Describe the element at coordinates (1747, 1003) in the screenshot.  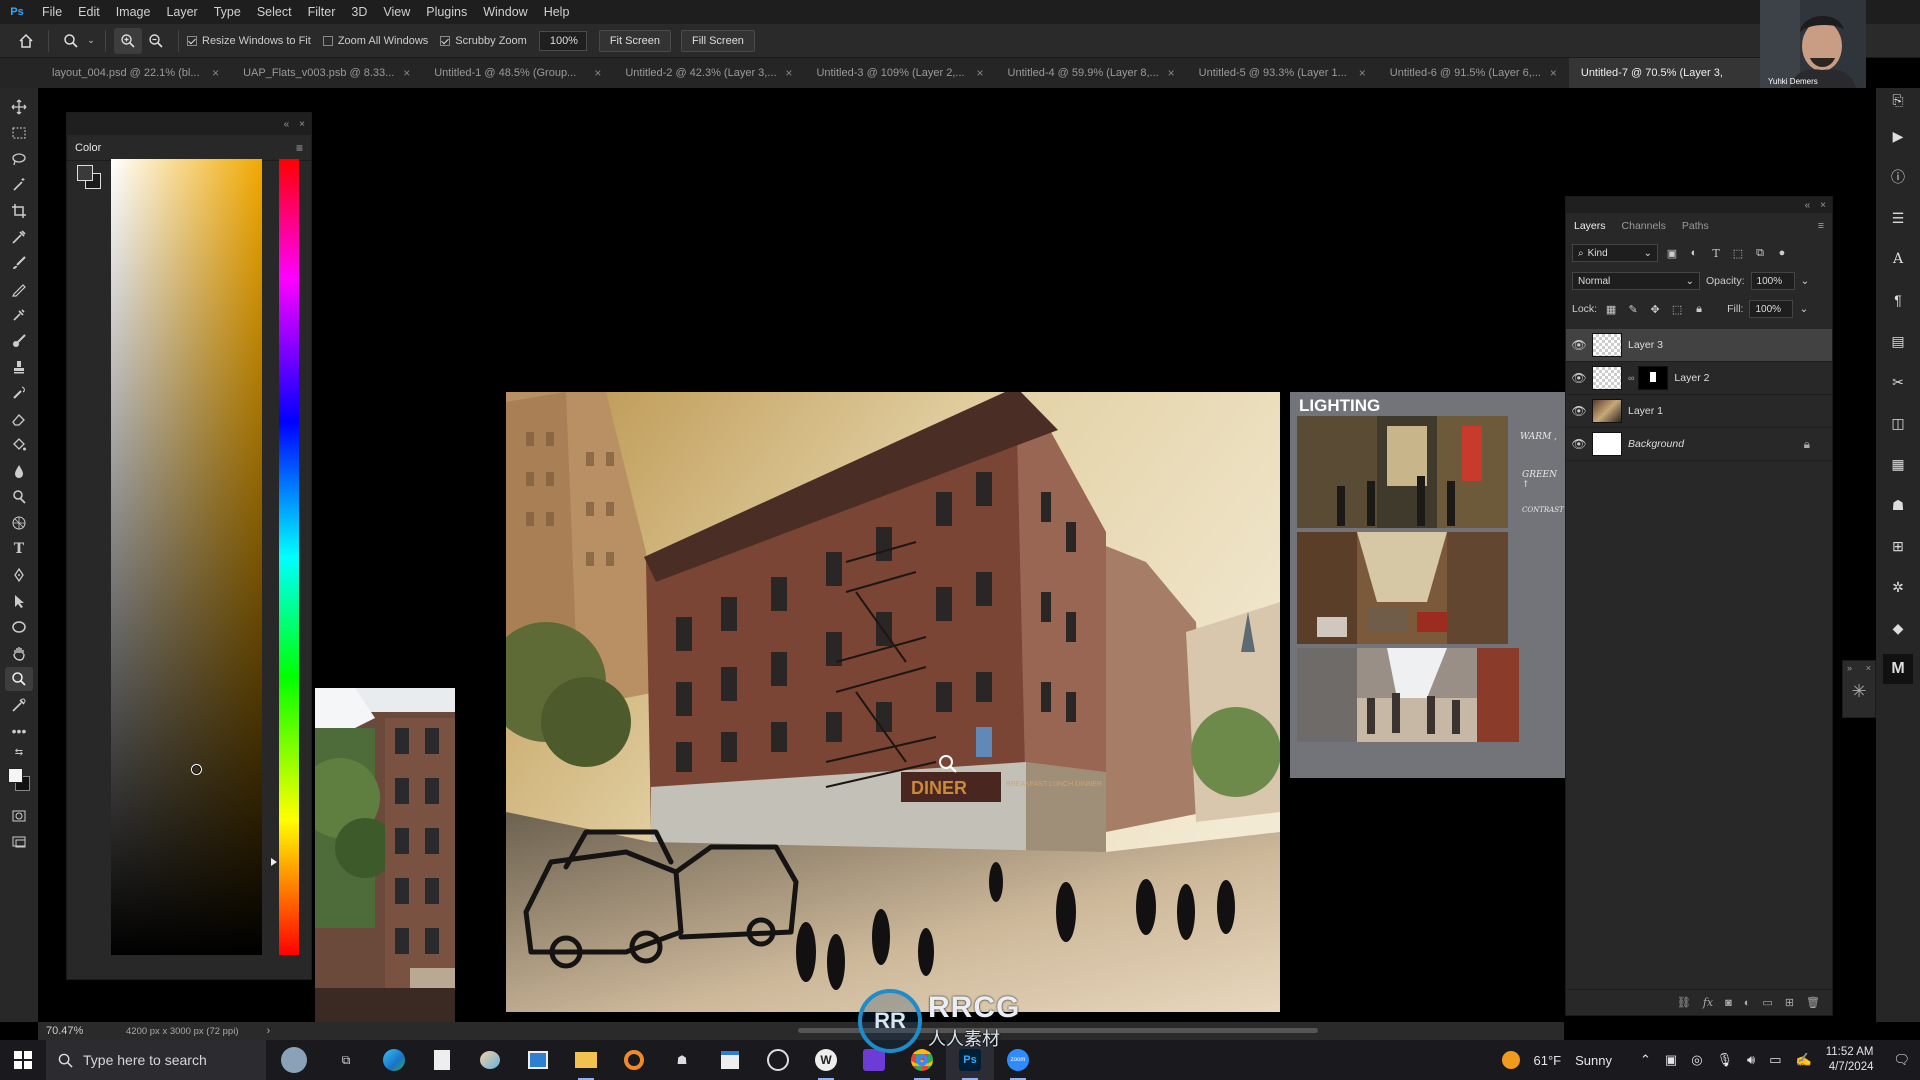
I see `adjustment-layer-icon: ◐` at that location.